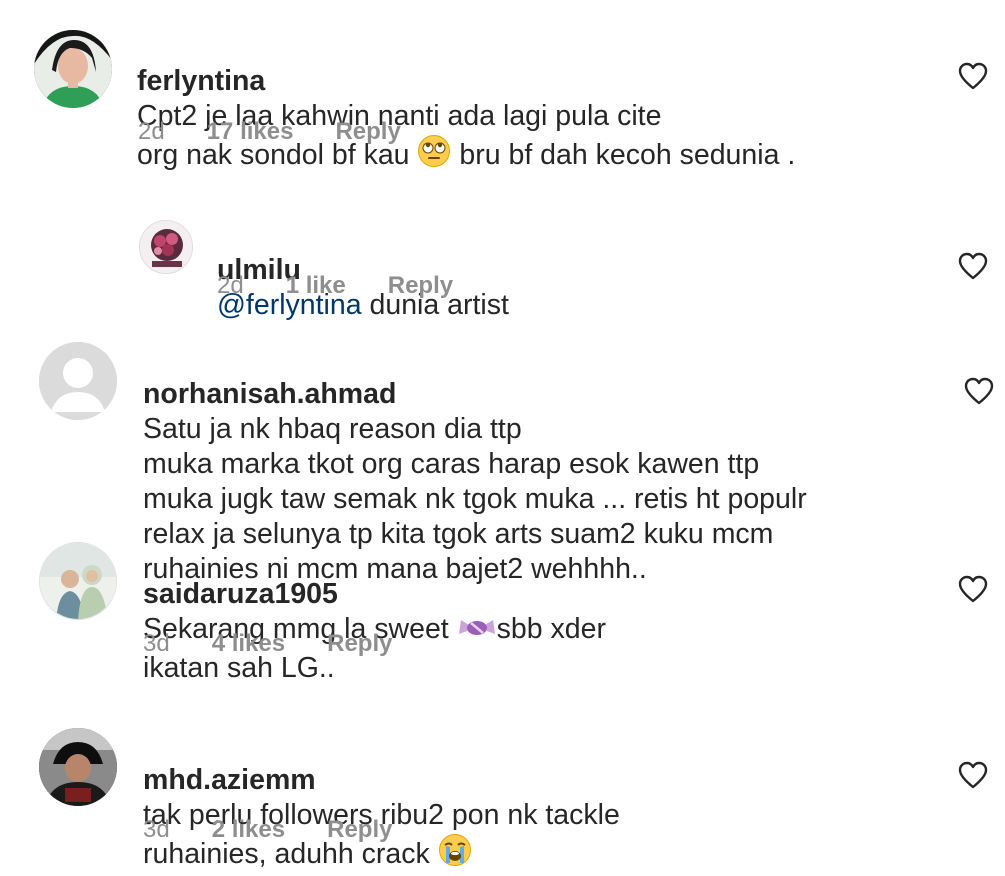 The width and height of the screenshot is (1005, 876). I want to click on comment-meta: 3d 4 likes Reply, so click(288, 644).